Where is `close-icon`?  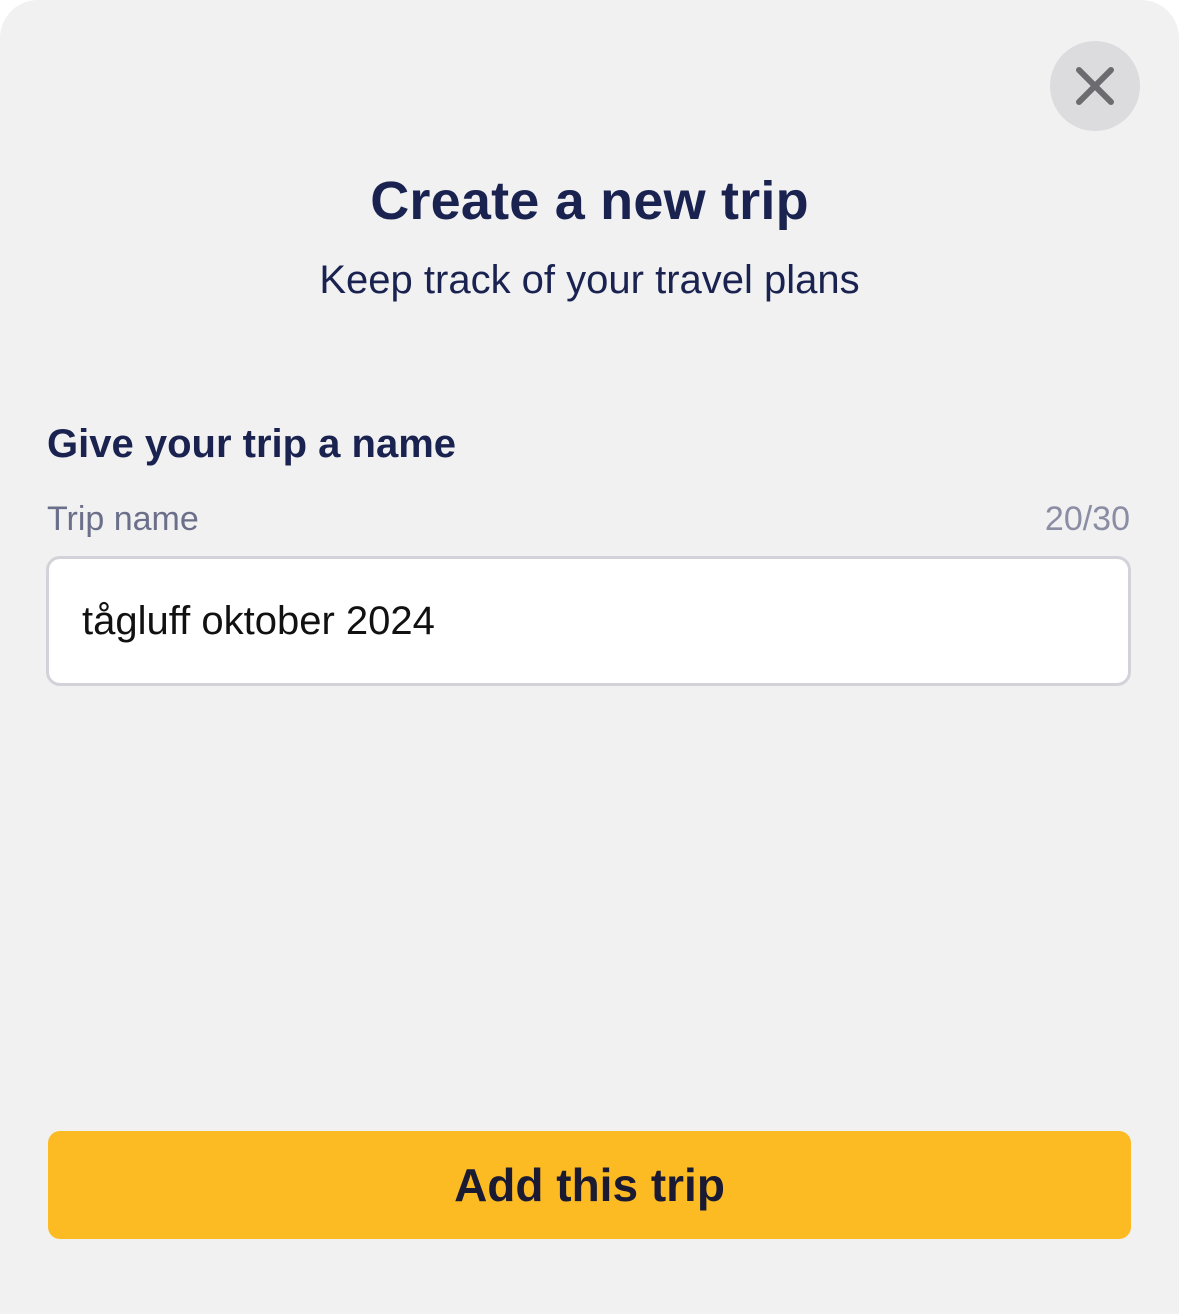 close-icon is located at coordinates (1095, 86).